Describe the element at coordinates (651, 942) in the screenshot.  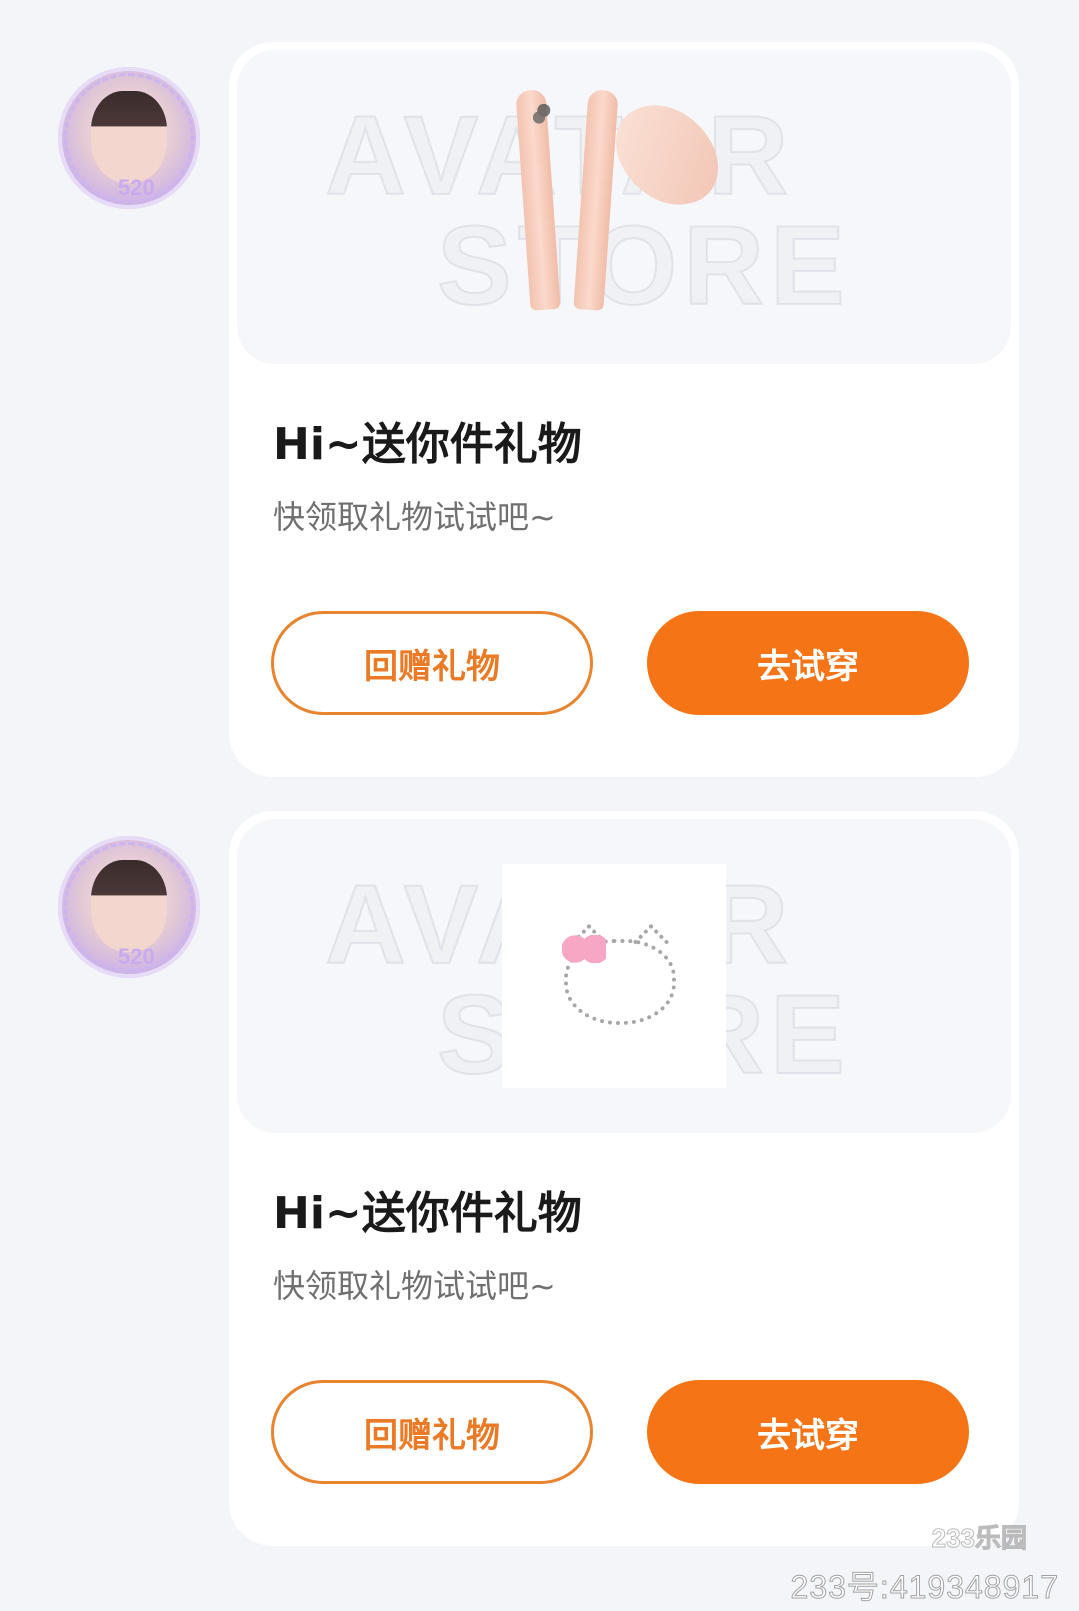
I see `kitty-ear` at that location.